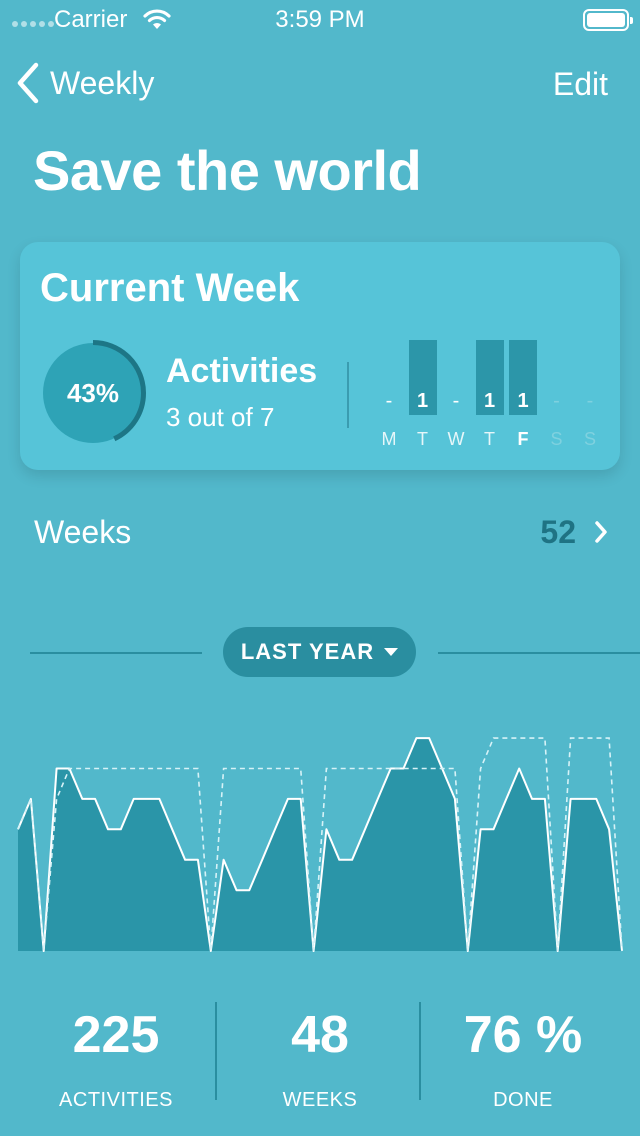  Describe the element at coordinates (523, 439) in the screenshot. I see `day-letter: F` at that location.